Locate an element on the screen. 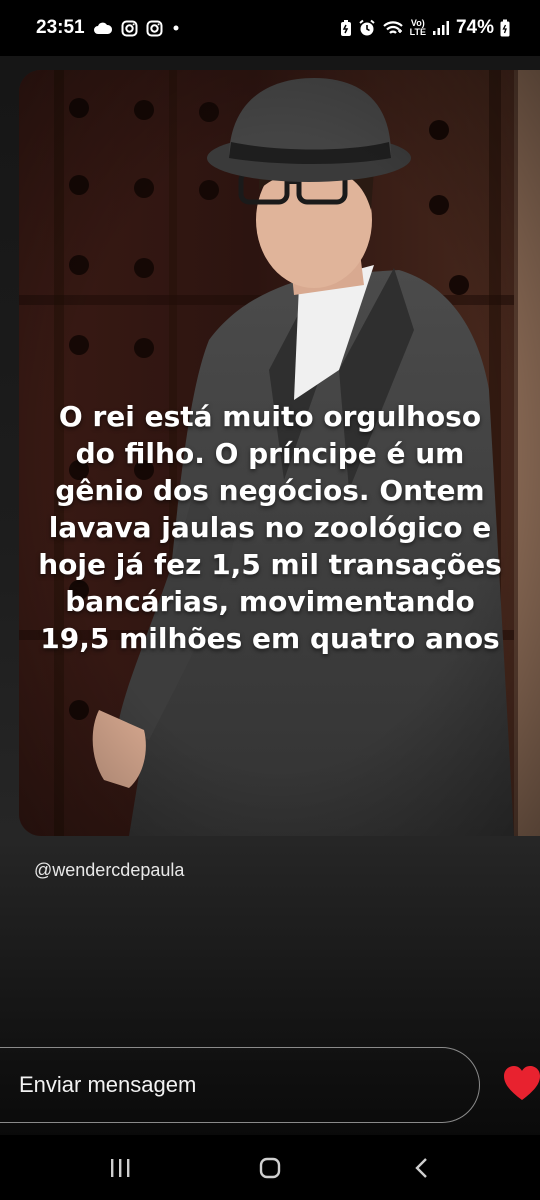 The width and height of the screenshot is (540, 1200). like-button is located at coordinates (521, 1084).